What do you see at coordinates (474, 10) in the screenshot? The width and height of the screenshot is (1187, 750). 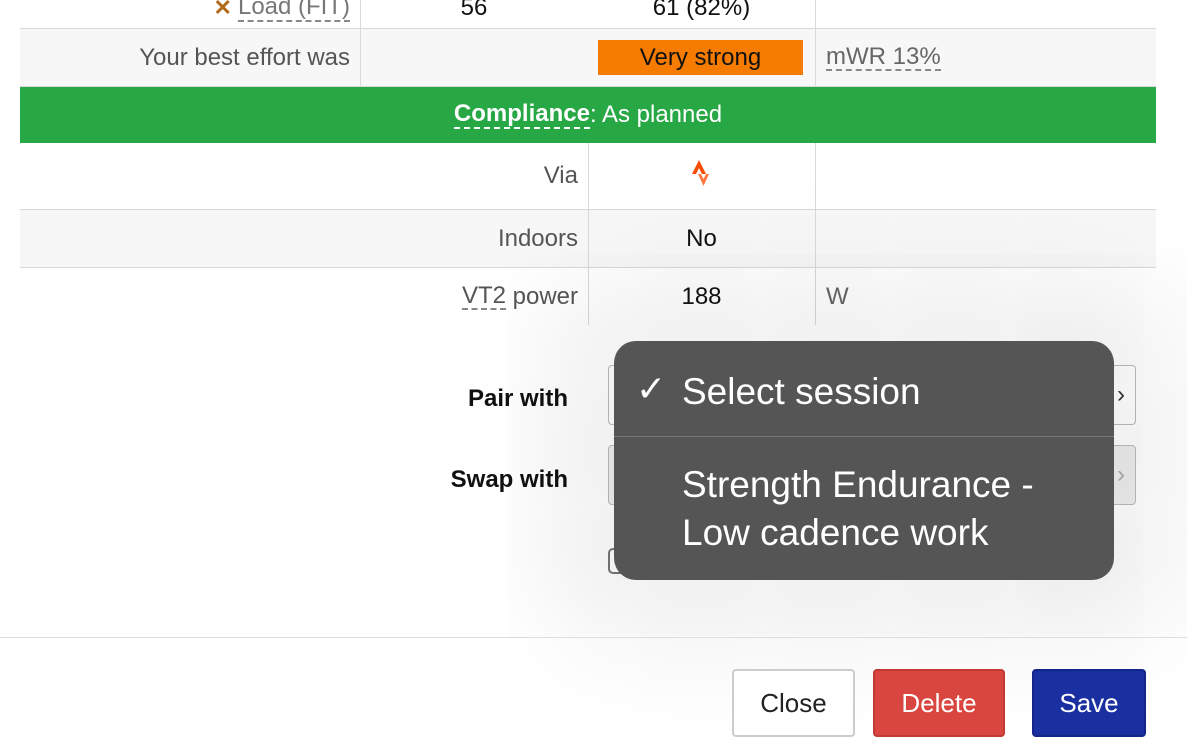 I see `load-planned: 56` at bounding box center [474, 10].